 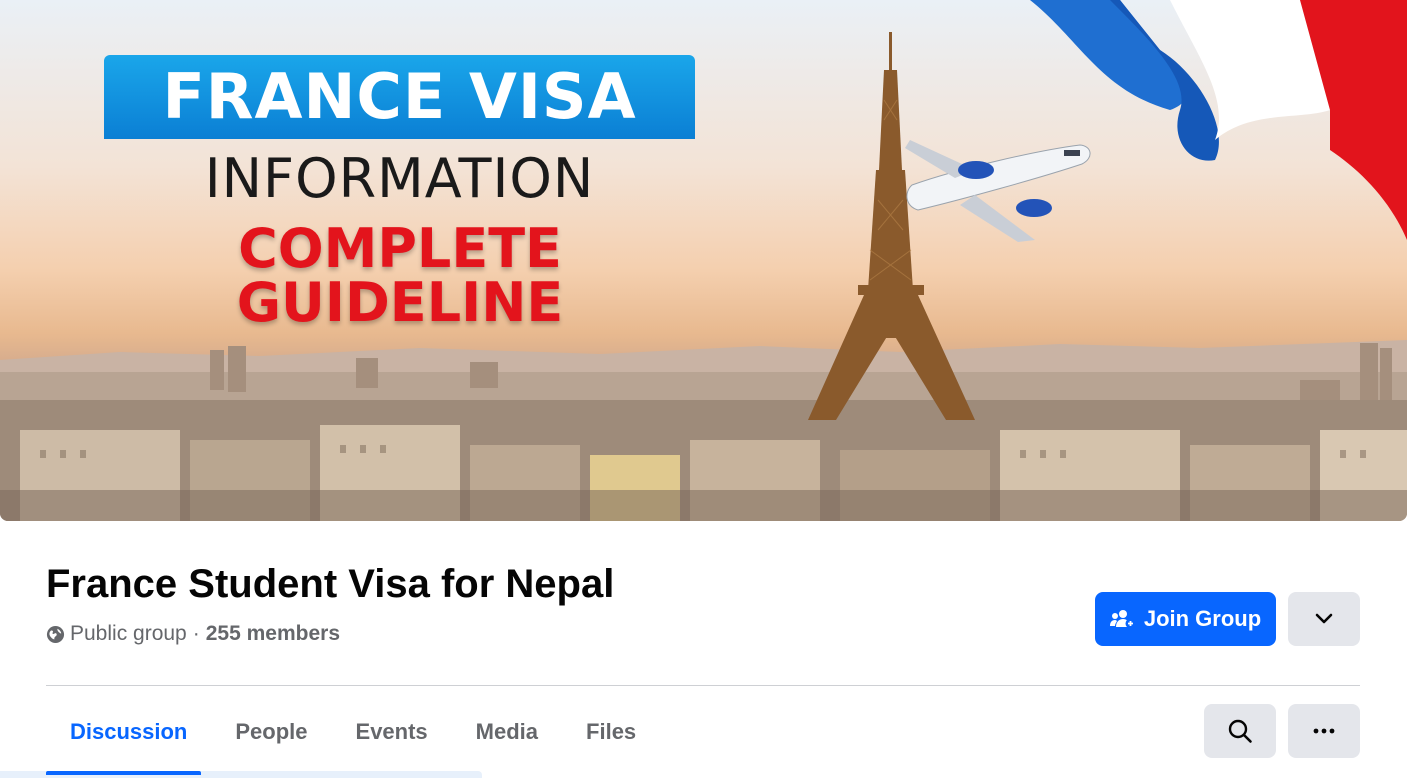 I want to click on people-icon, so click(x=1122, y=619).